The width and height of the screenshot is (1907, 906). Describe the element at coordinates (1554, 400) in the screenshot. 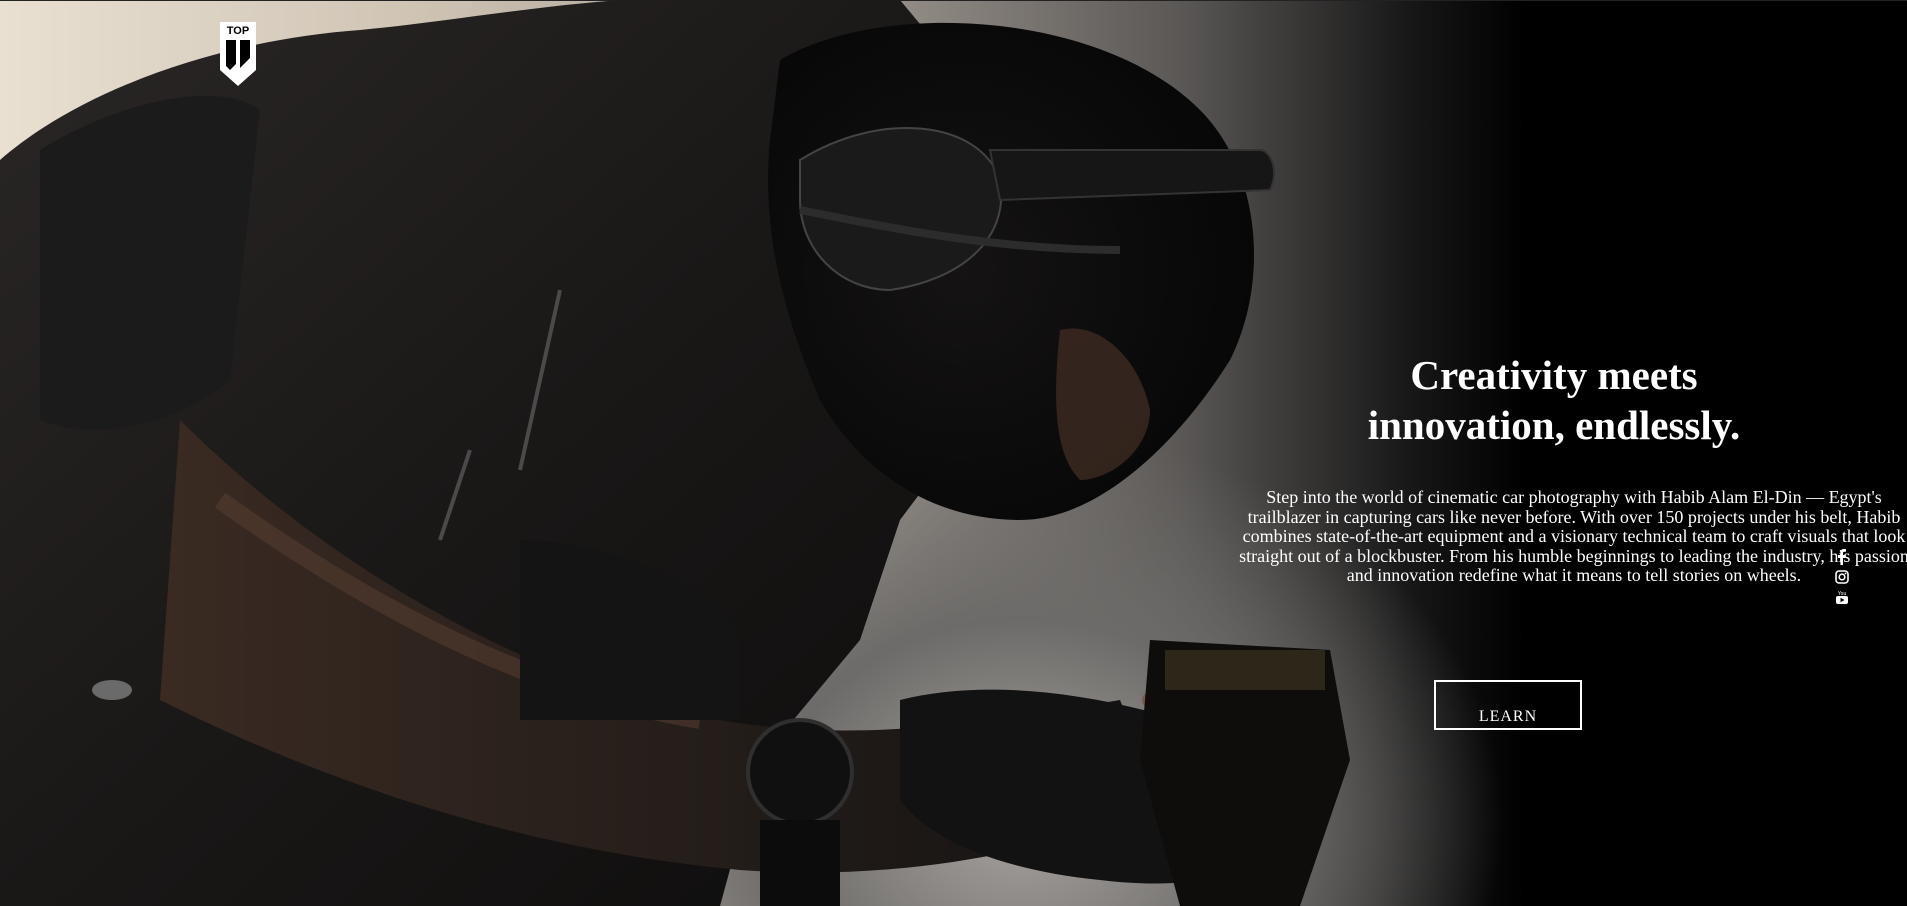

I see `hero-headline: Creativity meets innovation, endlessly.` at that location.